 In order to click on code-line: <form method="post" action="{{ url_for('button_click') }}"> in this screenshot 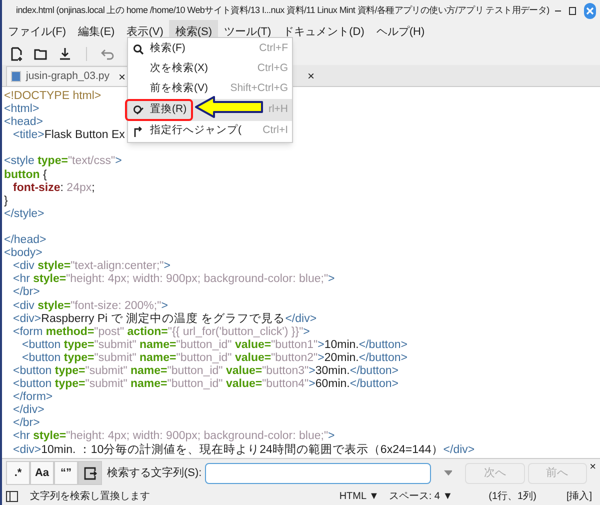, I will do `click(161, 332)`.